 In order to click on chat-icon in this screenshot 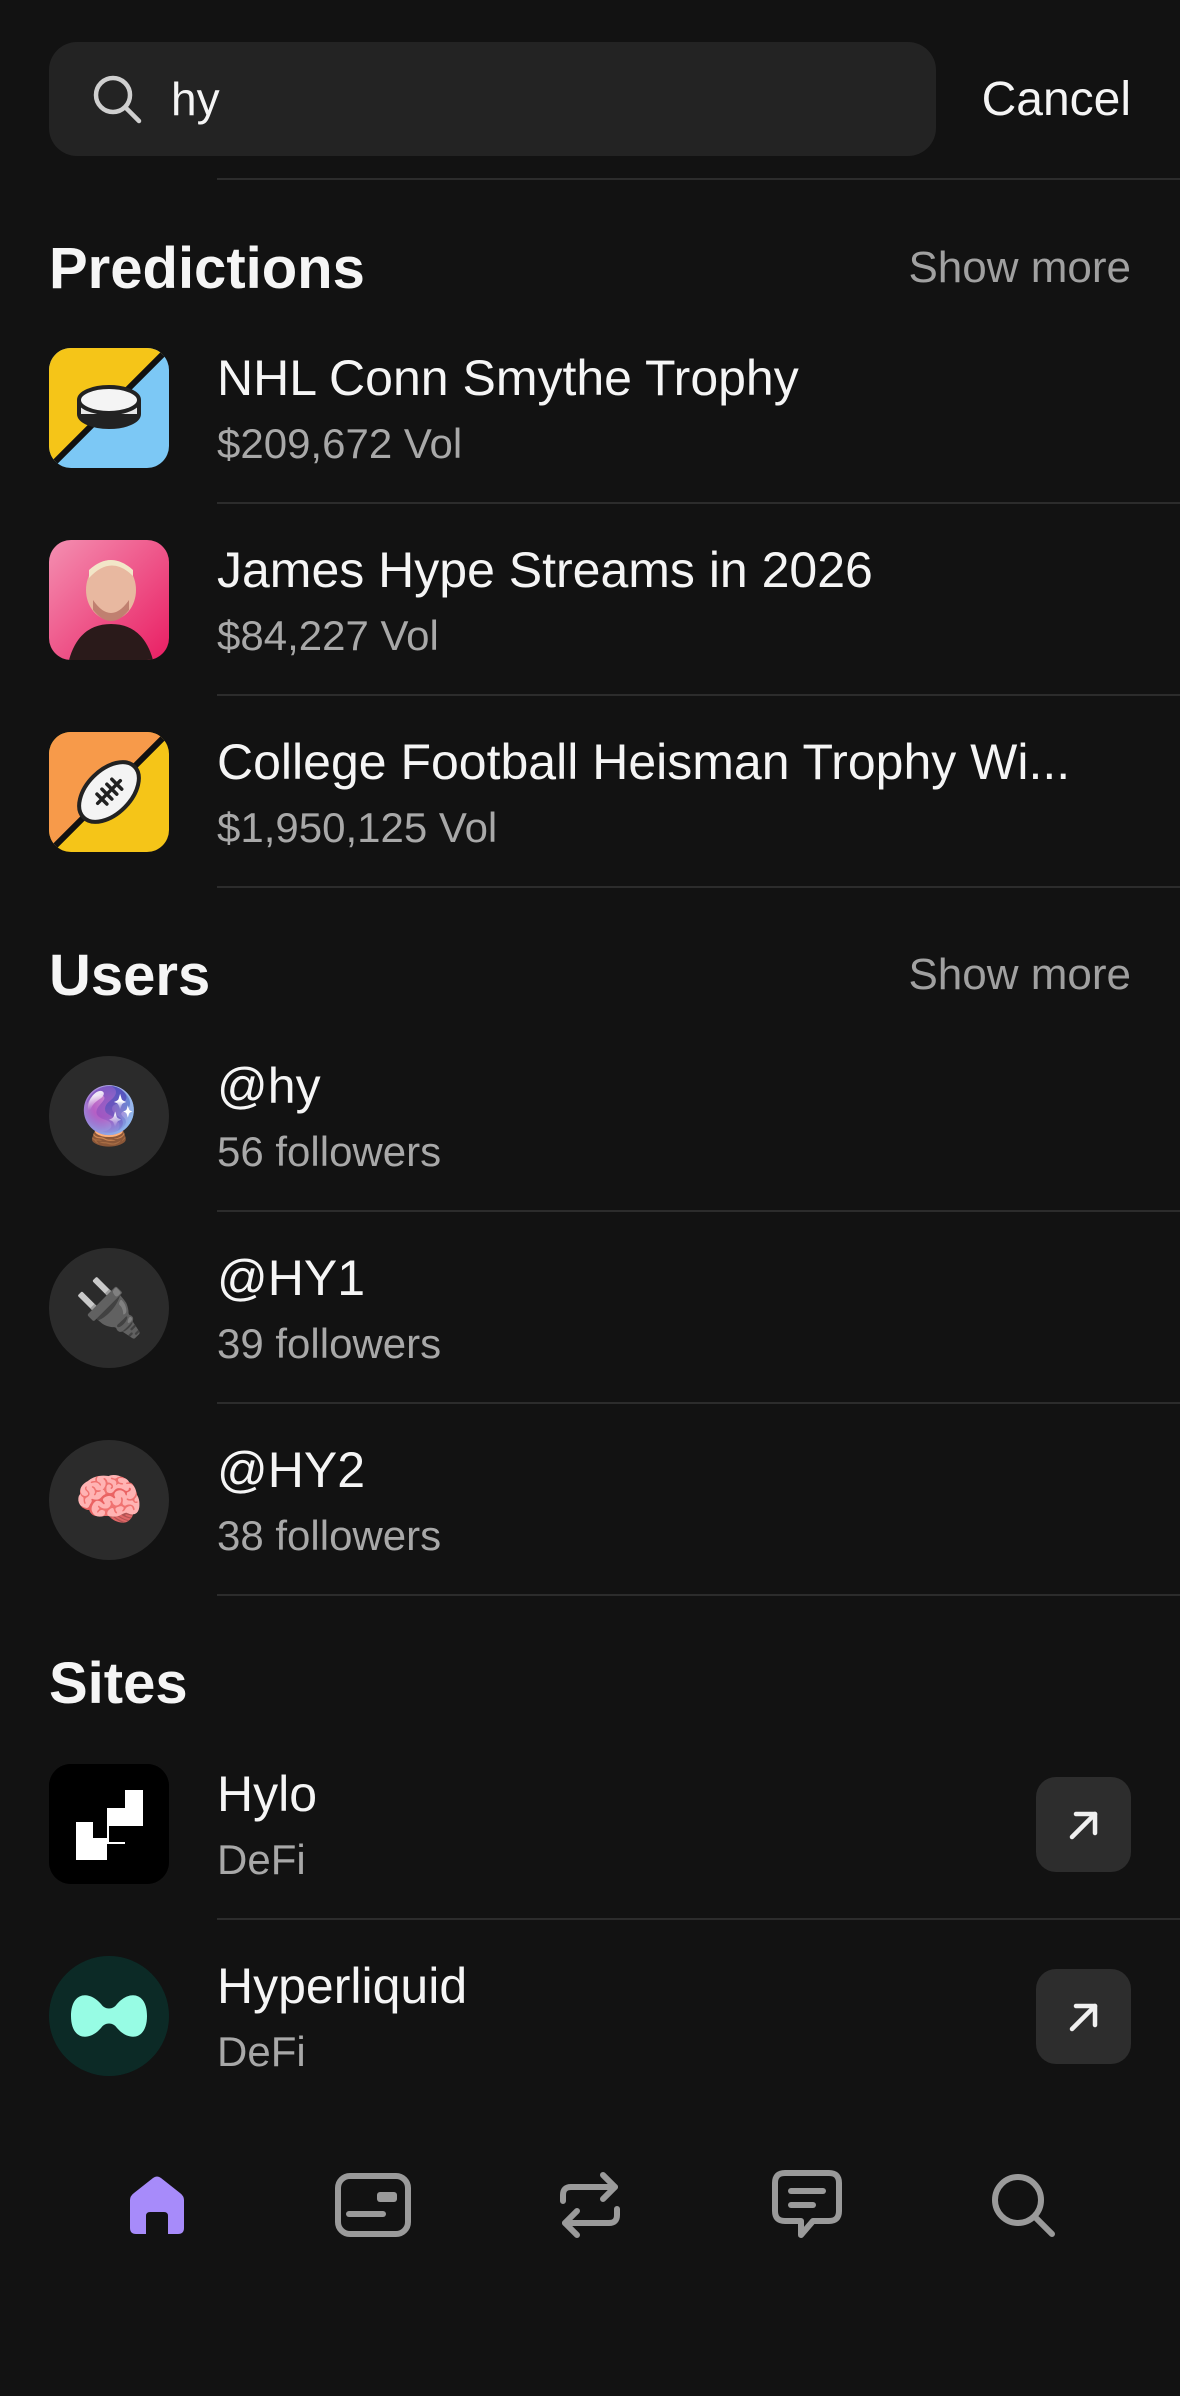, I will do `click(807, 2204)`.